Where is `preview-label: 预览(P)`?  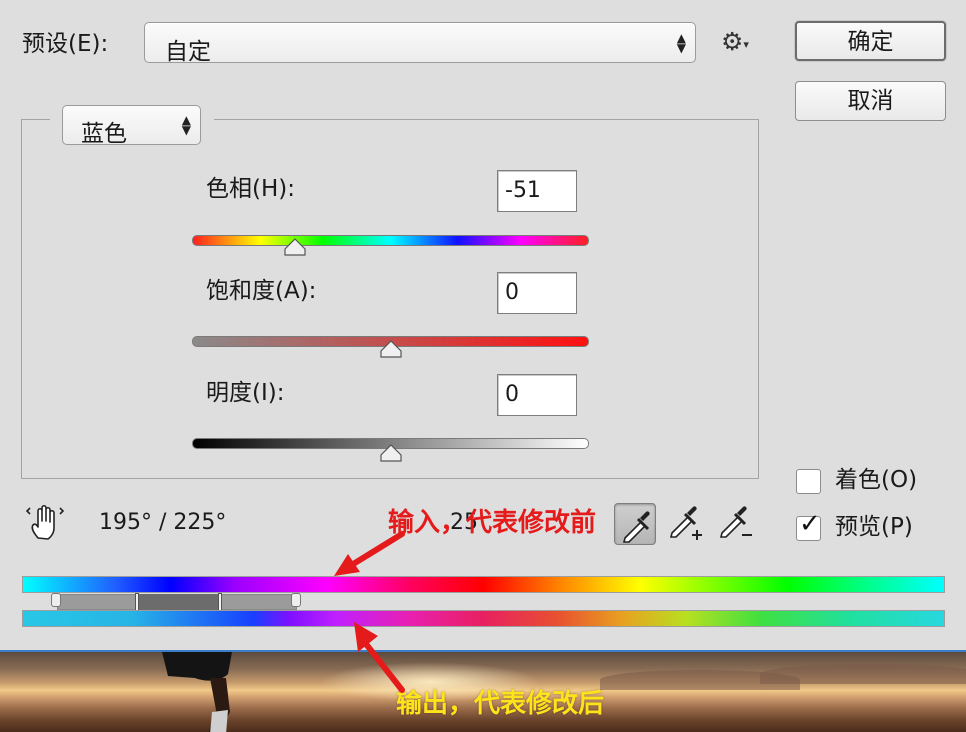 preview-label: 预览(P) is located at coordinates (874, 527).